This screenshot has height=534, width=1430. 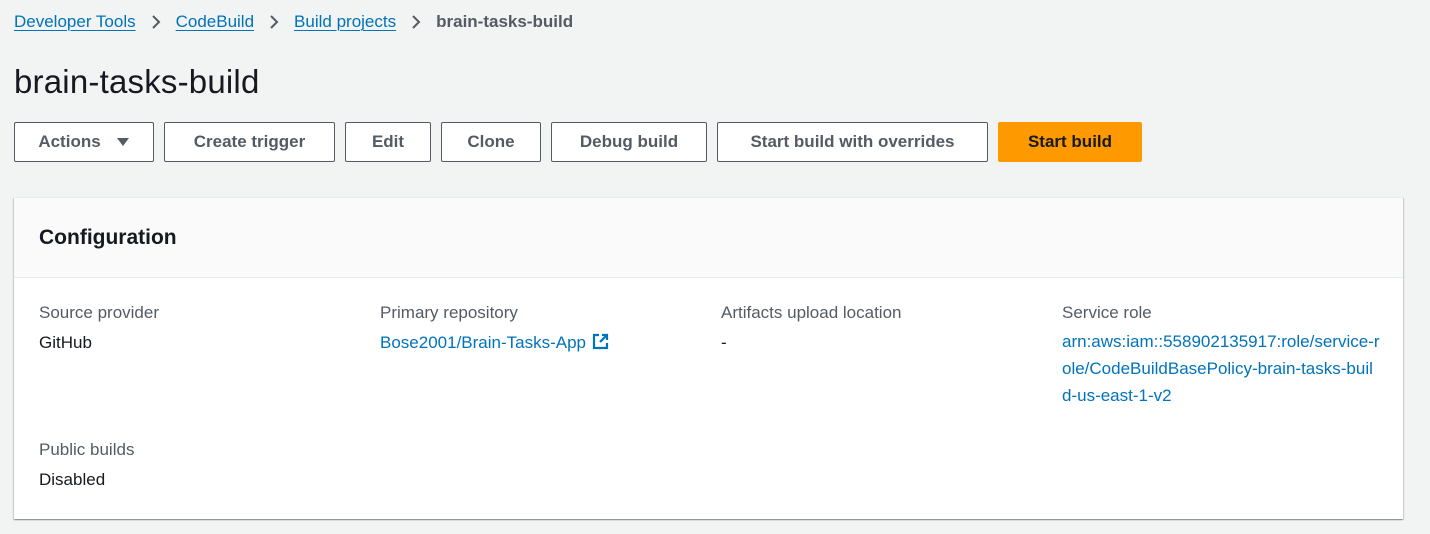 I want to click on breadcrumb-current: brain-tasks-build, so click(x=505, y=21).